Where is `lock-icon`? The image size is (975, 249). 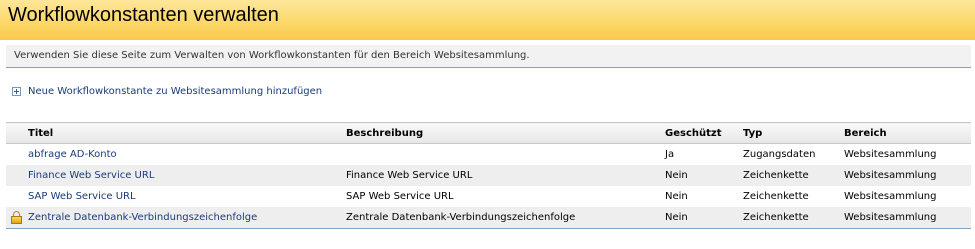 lock-icon is located at coordinates (16, 217).